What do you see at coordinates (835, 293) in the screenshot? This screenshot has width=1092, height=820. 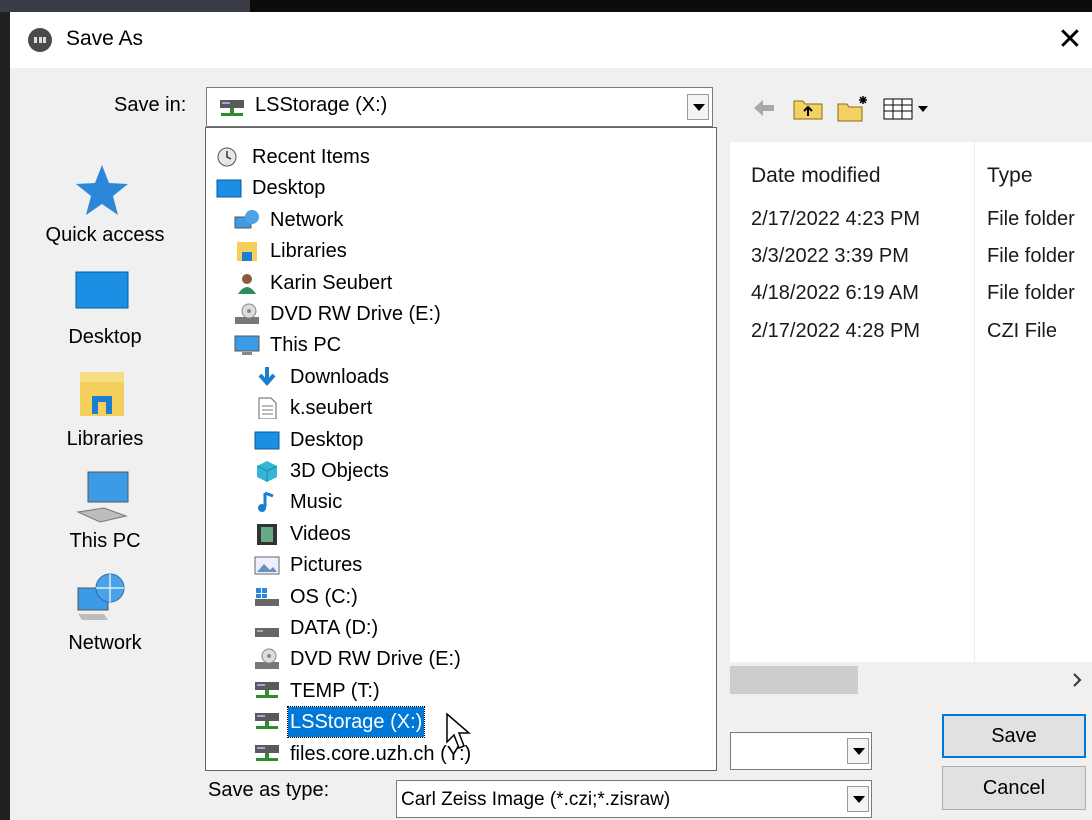 I see `row-date: 4/18/2022 6:19 AM` at bounding box center [835, 293].